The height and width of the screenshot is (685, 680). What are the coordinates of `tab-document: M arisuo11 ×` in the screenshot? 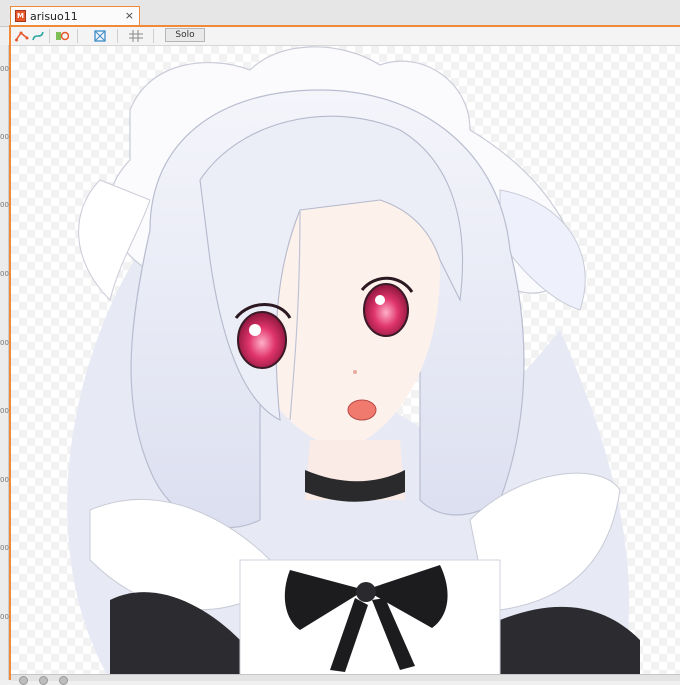 It's located at (75, 16).